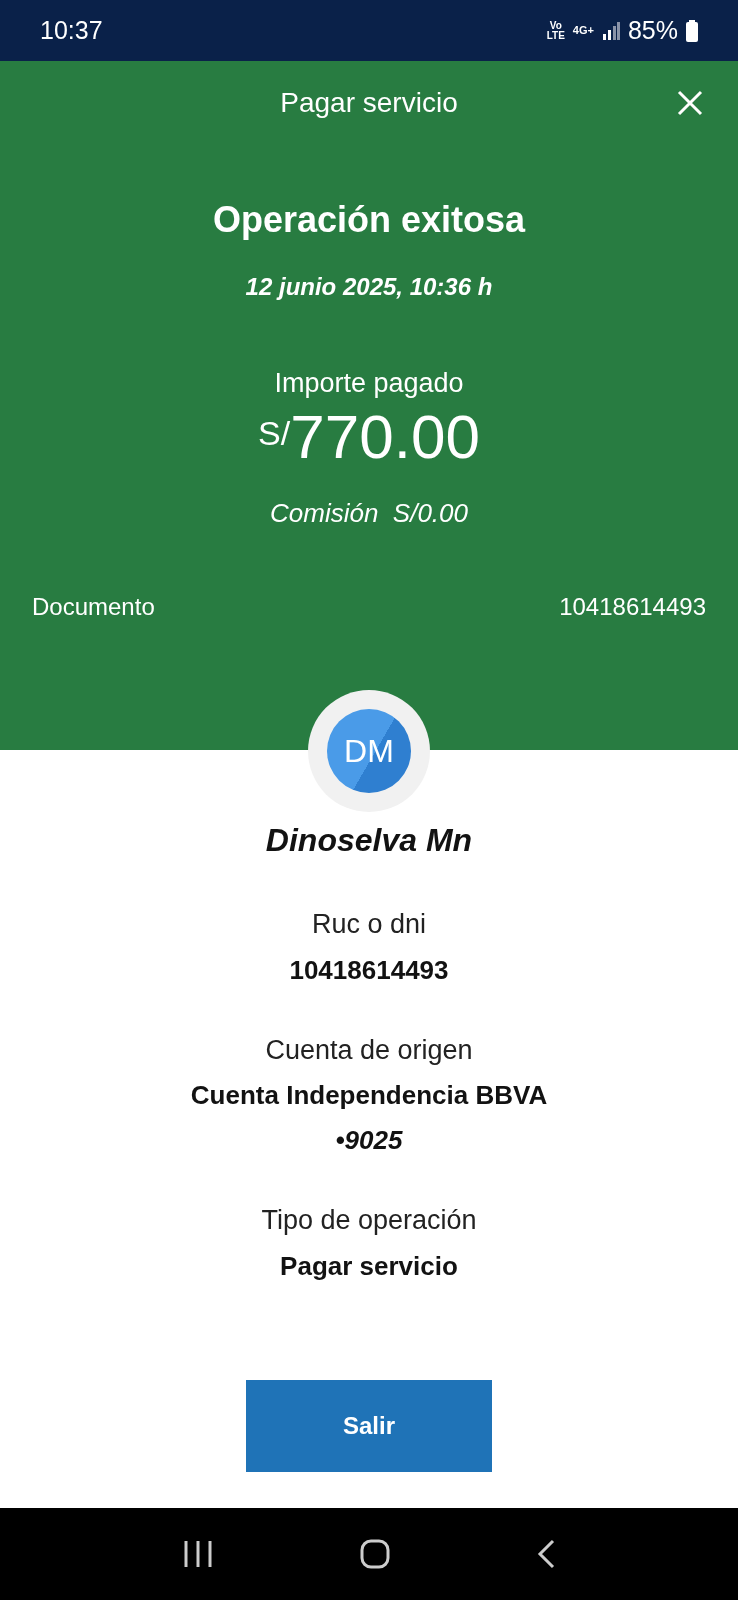  Describe the element at coordinates (632, 606) in the screenshot. I see `document-value: 10418614493` at that location.